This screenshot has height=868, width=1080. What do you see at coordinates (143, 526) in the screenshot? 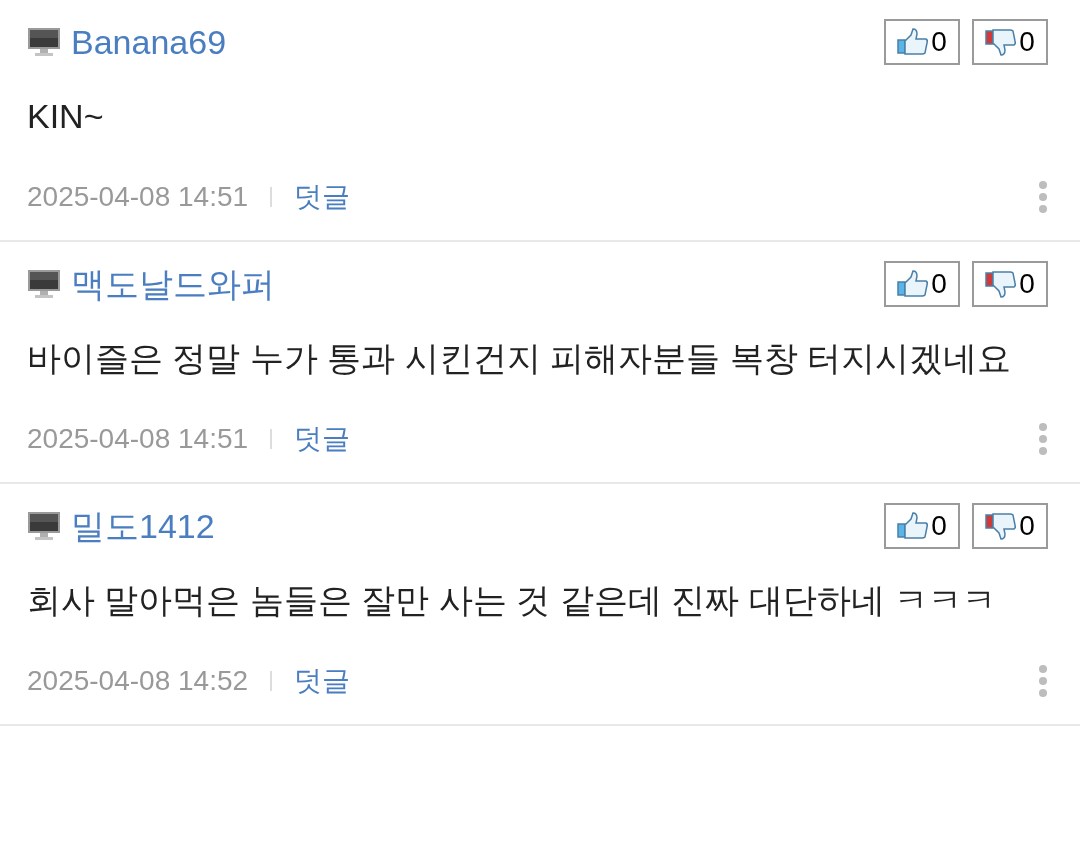
I see `author-name: 밀도1412` at bounding box center [143, 526].